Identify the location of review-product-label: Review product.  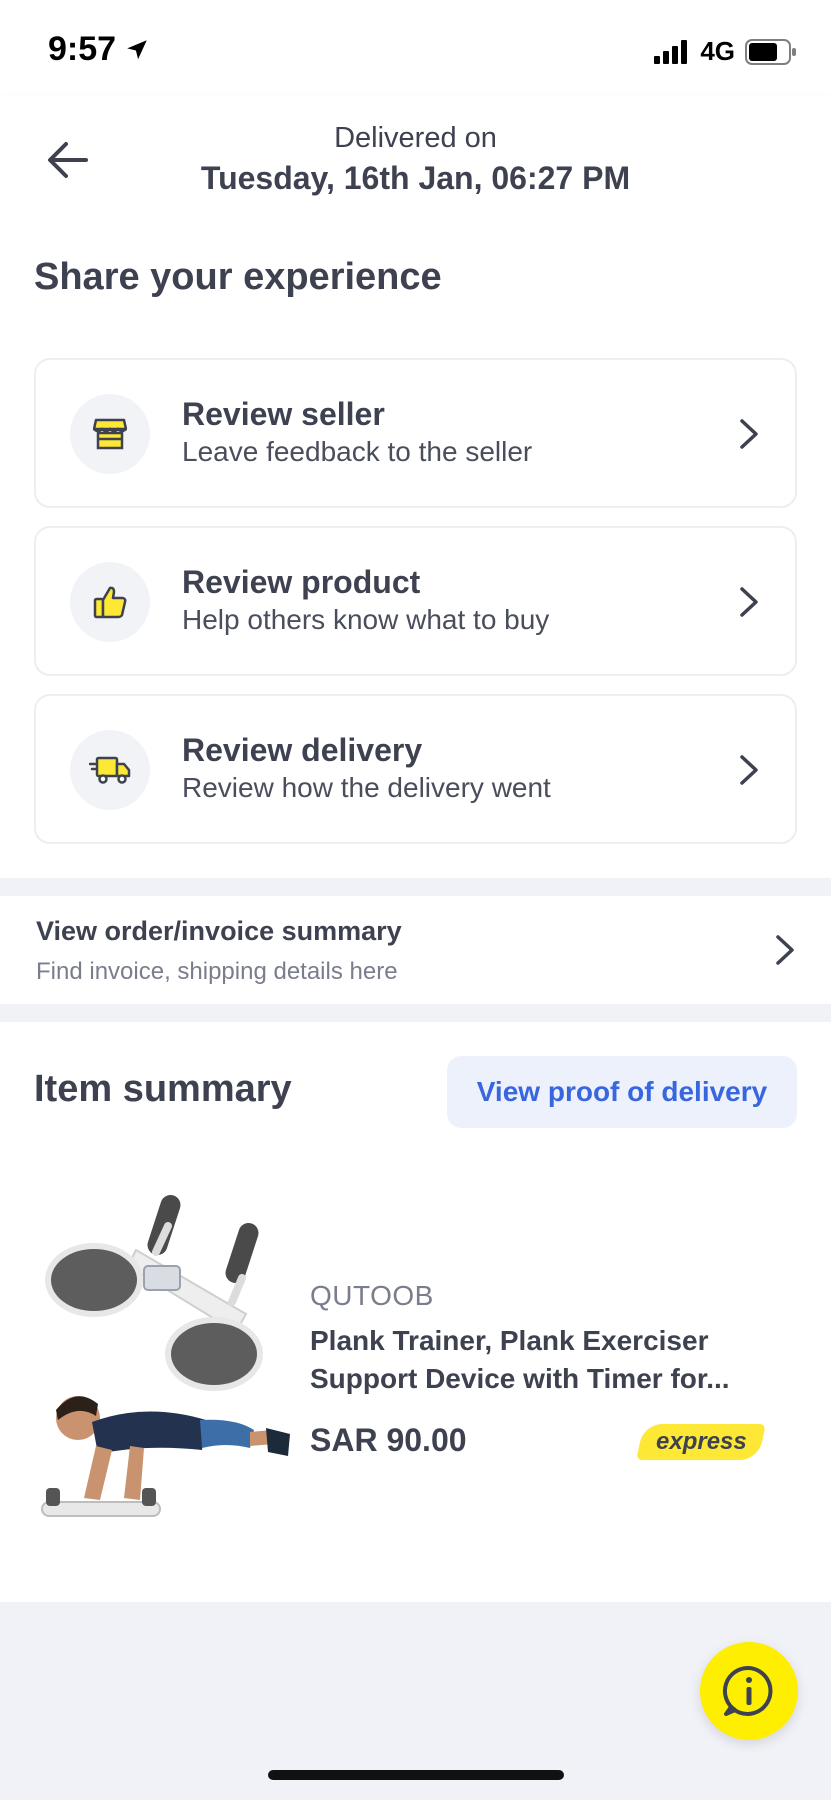
(301, 582).